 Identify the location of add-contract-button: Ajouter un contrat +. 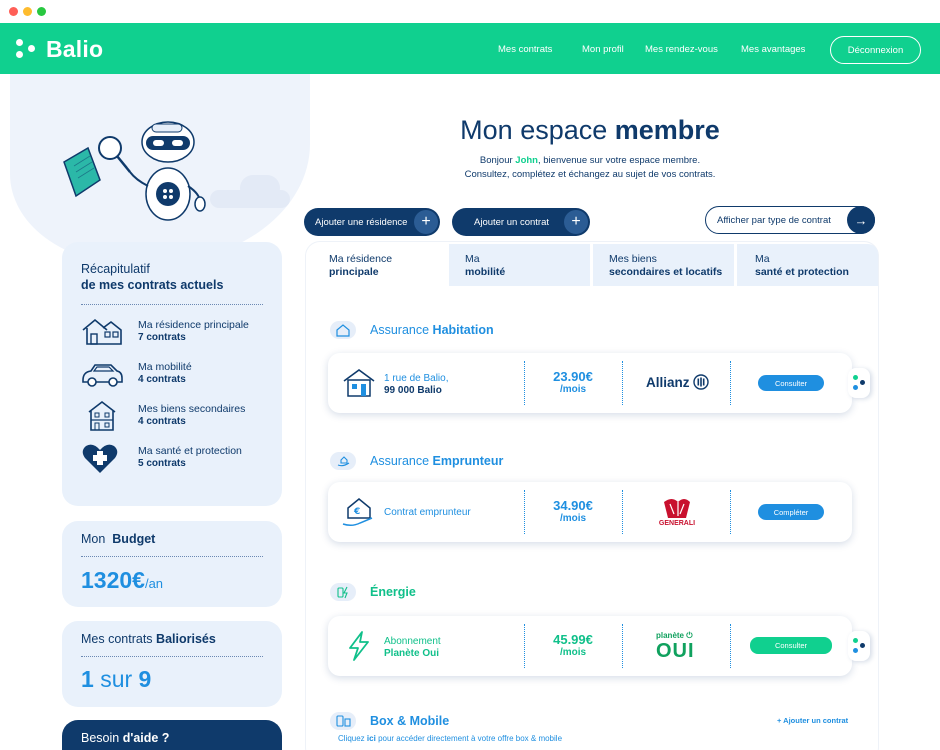
(521, 222).